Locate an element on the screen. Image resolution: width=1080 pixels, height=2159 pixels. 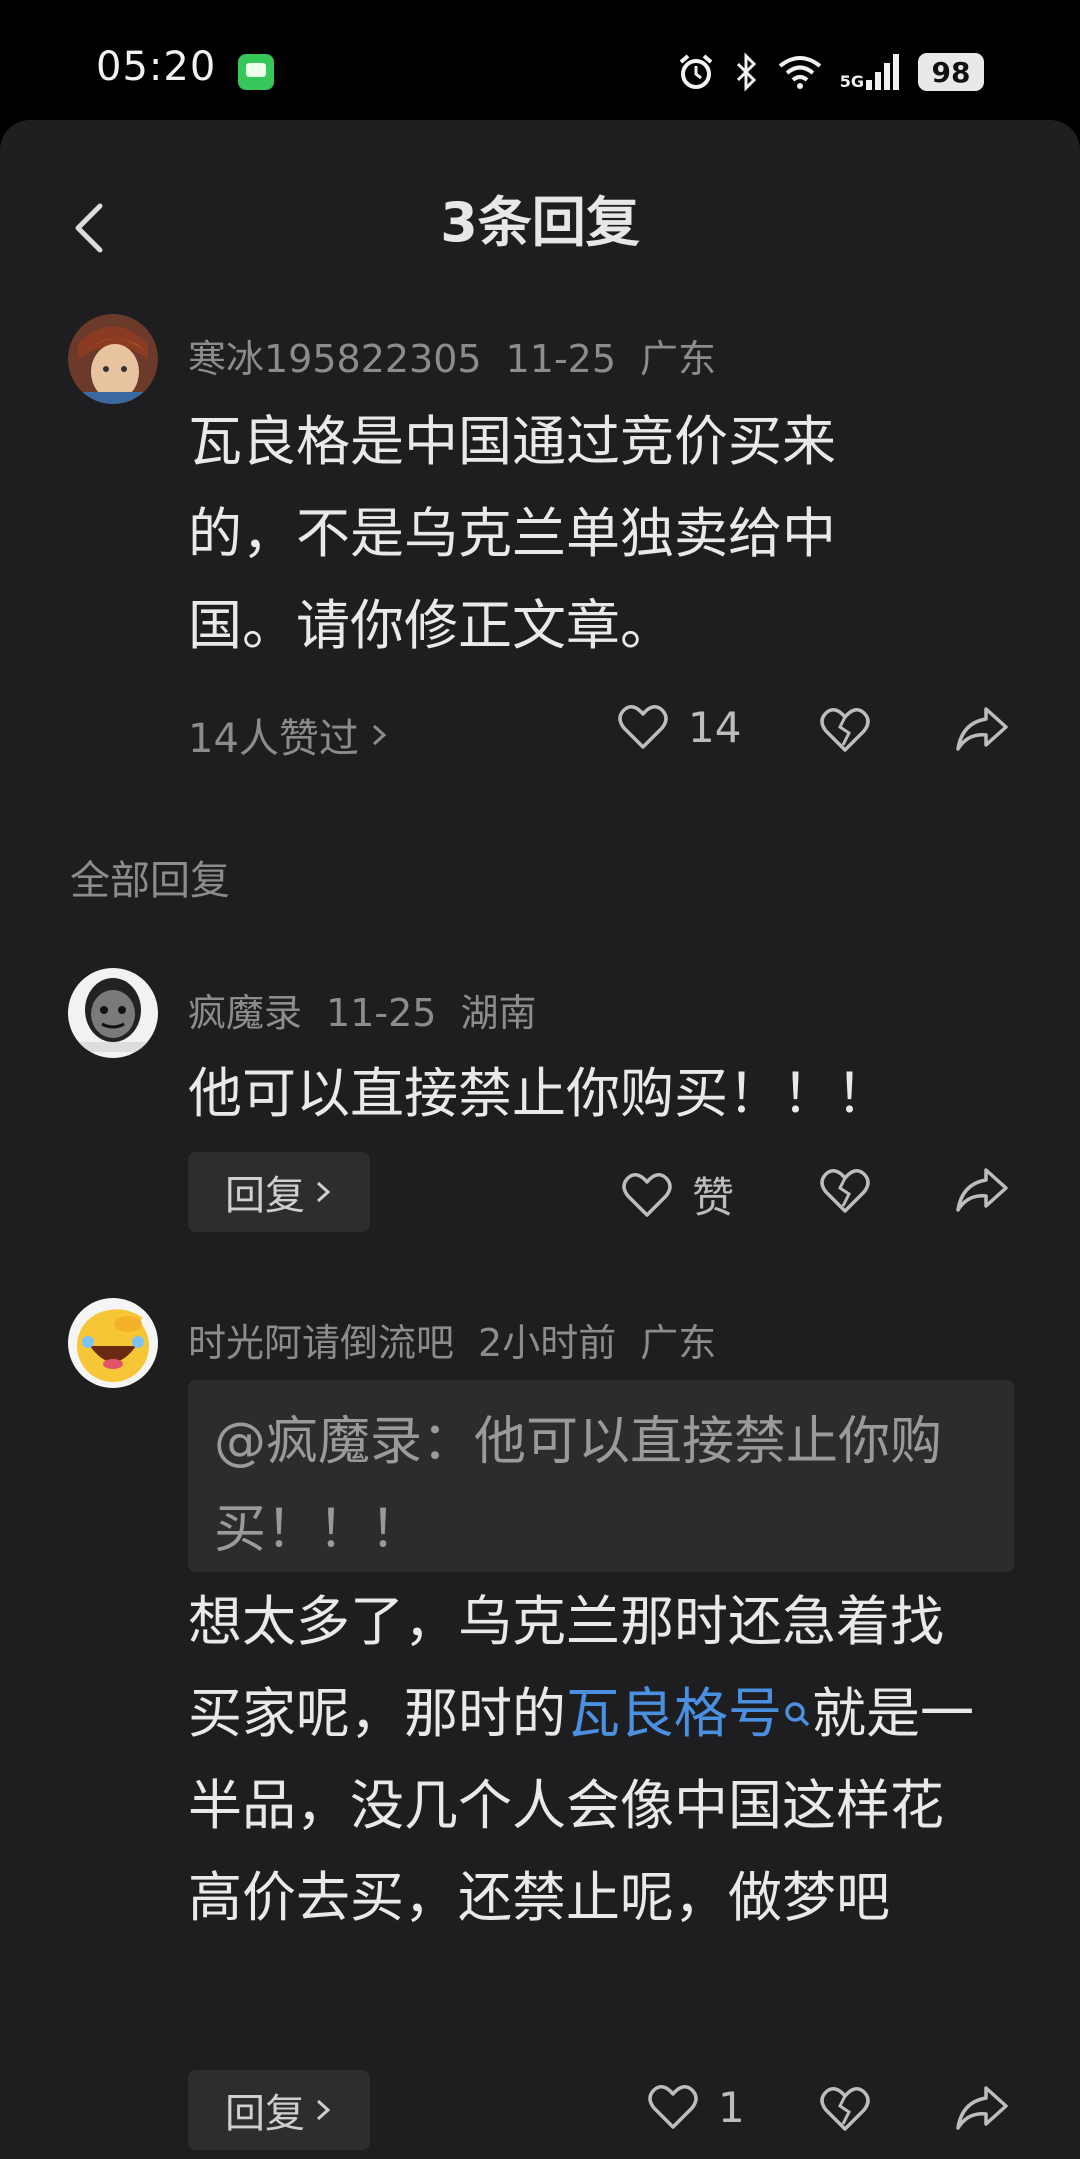
like-count: 1 is located at coordinates (731, 2107).